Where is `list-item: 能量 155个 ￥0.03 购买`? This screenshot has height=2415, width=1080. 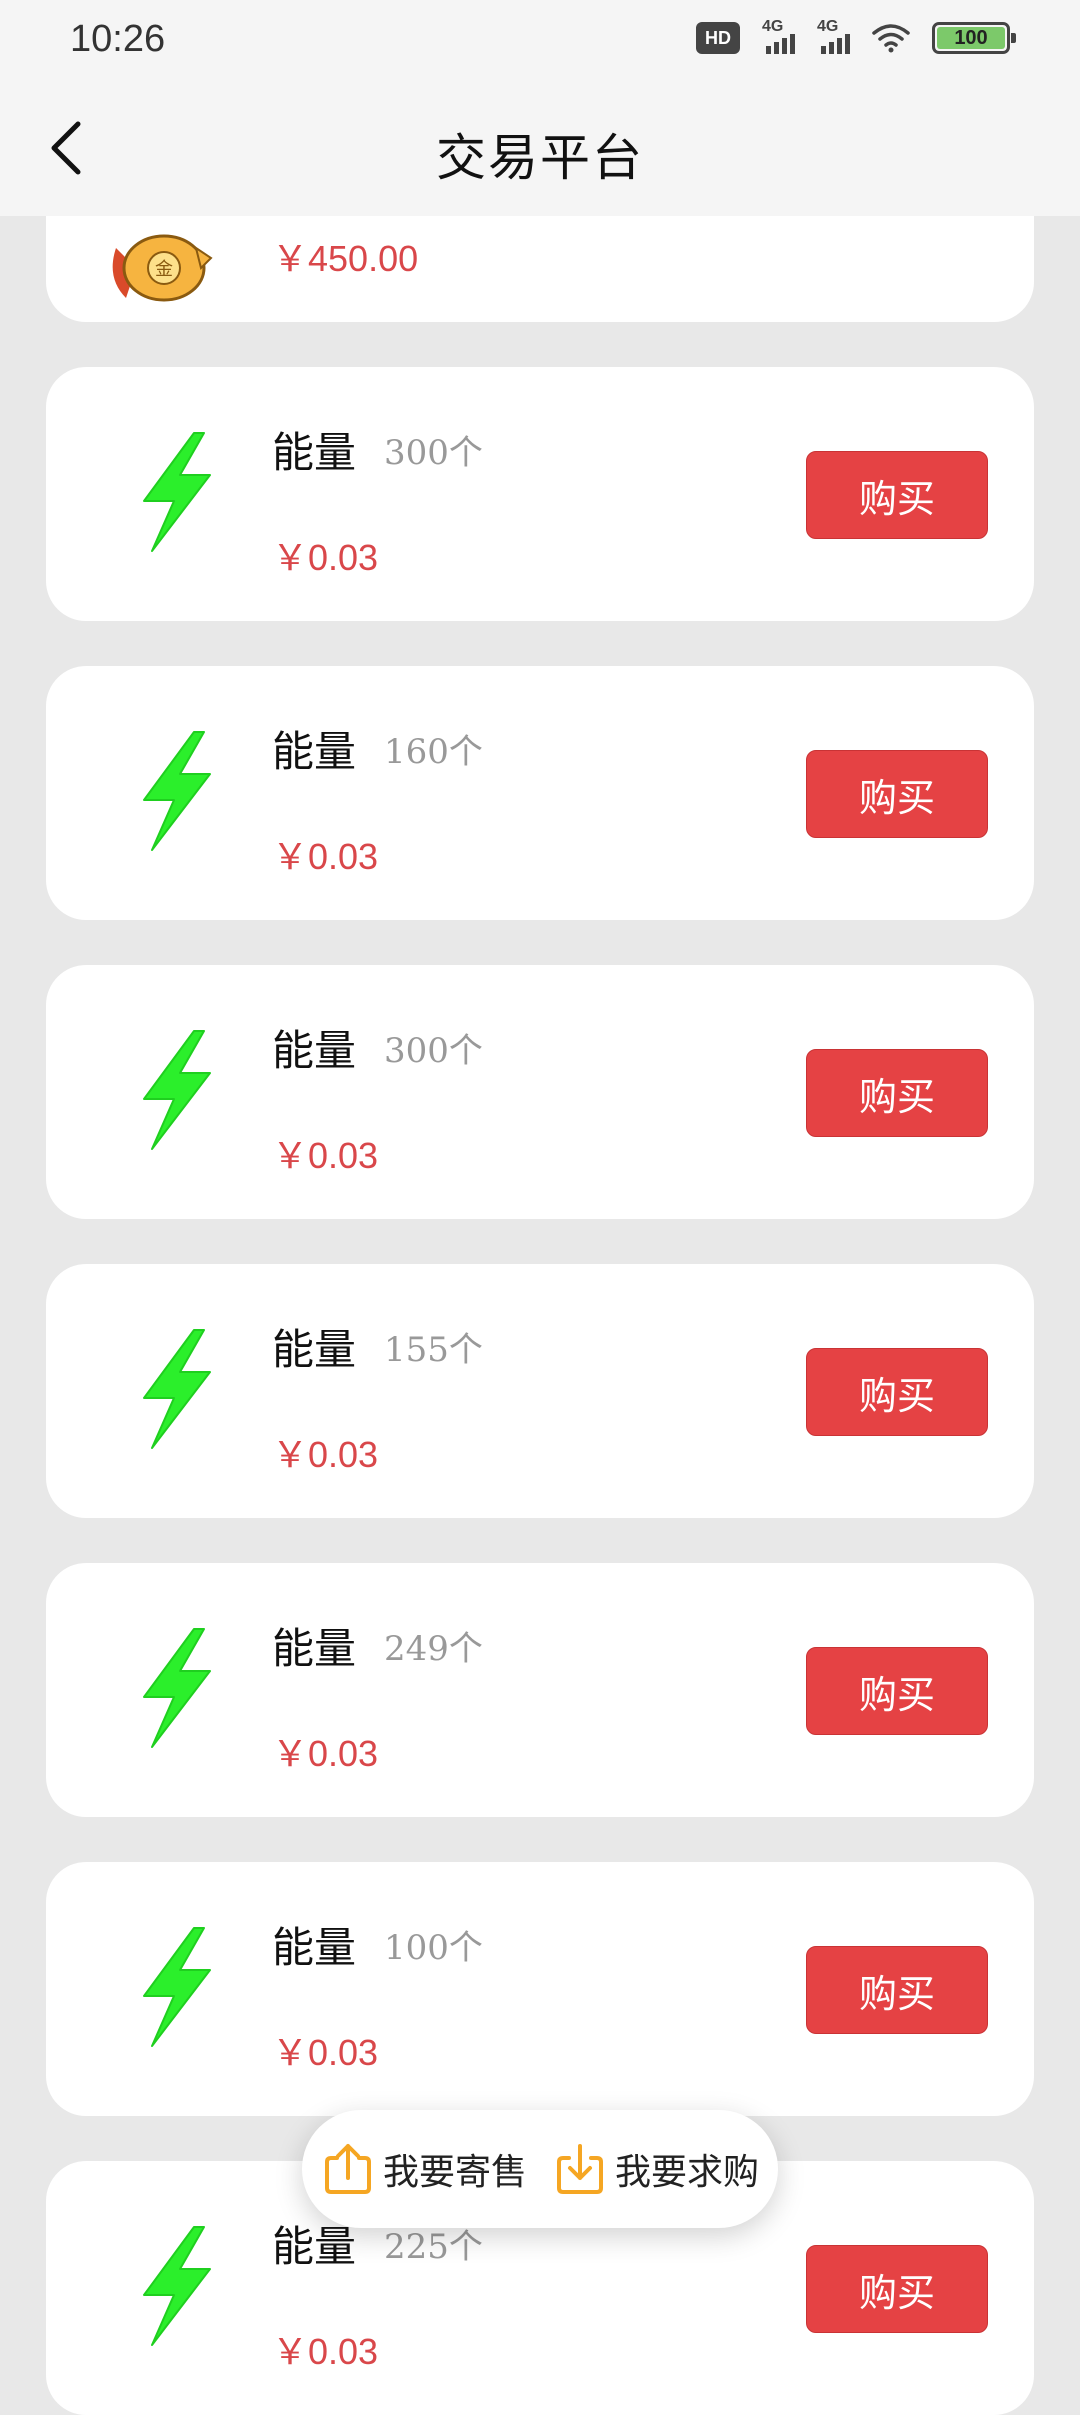
list-item: 能量 155个 ￥0.03 购买 is located at coordinates (540, 1391).